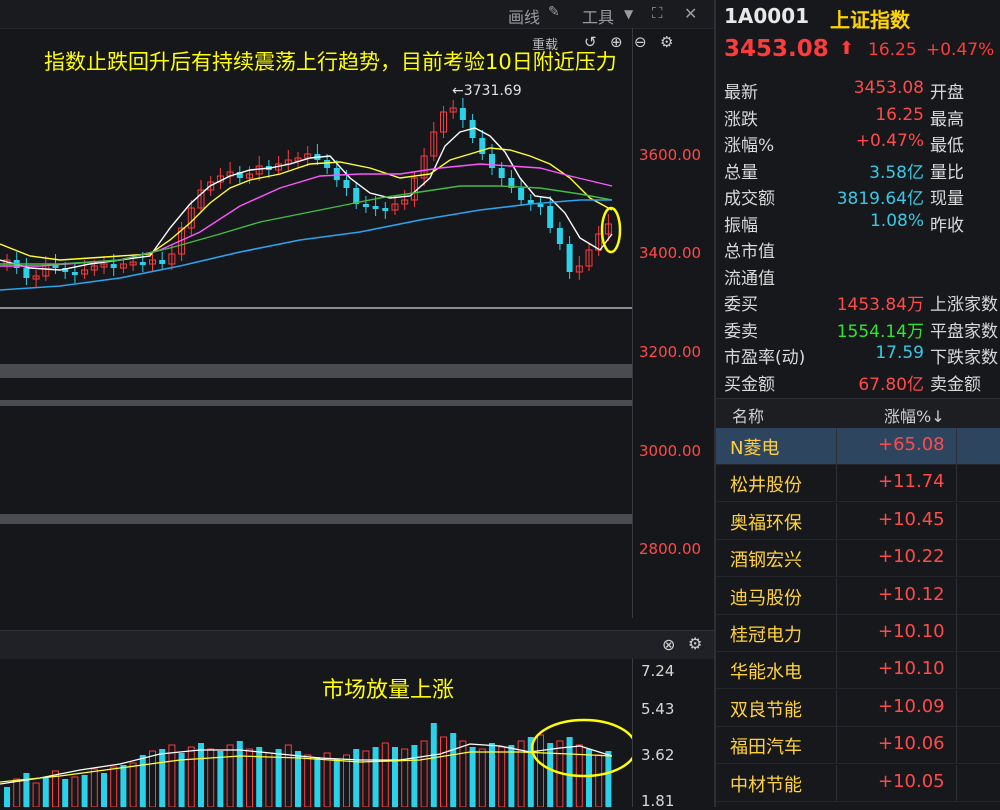  Describe the element at coordinates (749, 384) in the screenshot. I see `quote-label: 买金额` at that location.